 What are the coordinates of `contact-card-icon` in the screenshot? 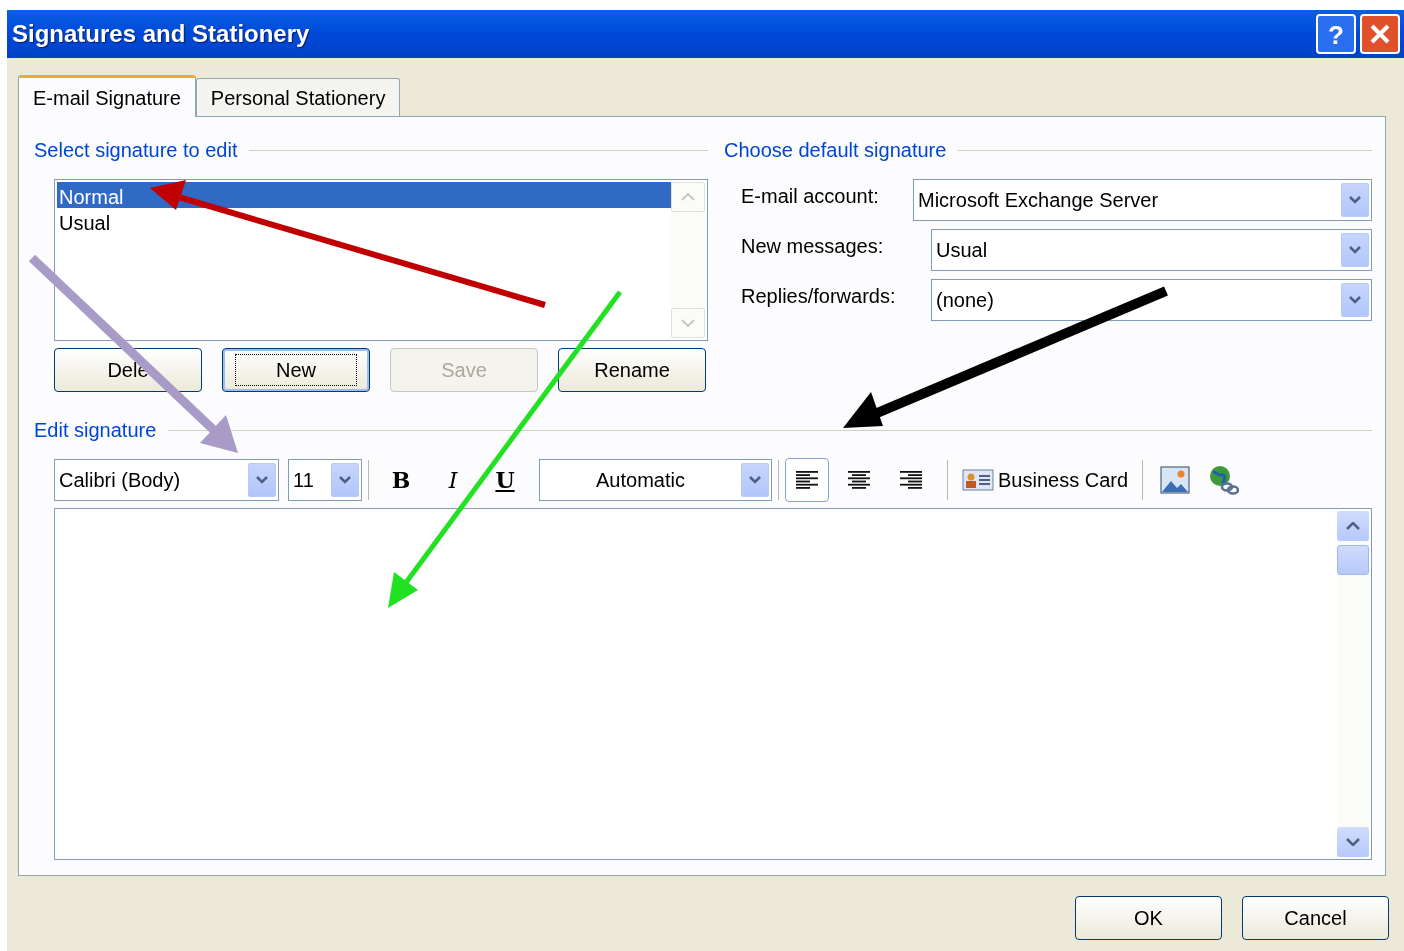 It's located at (978, 480).